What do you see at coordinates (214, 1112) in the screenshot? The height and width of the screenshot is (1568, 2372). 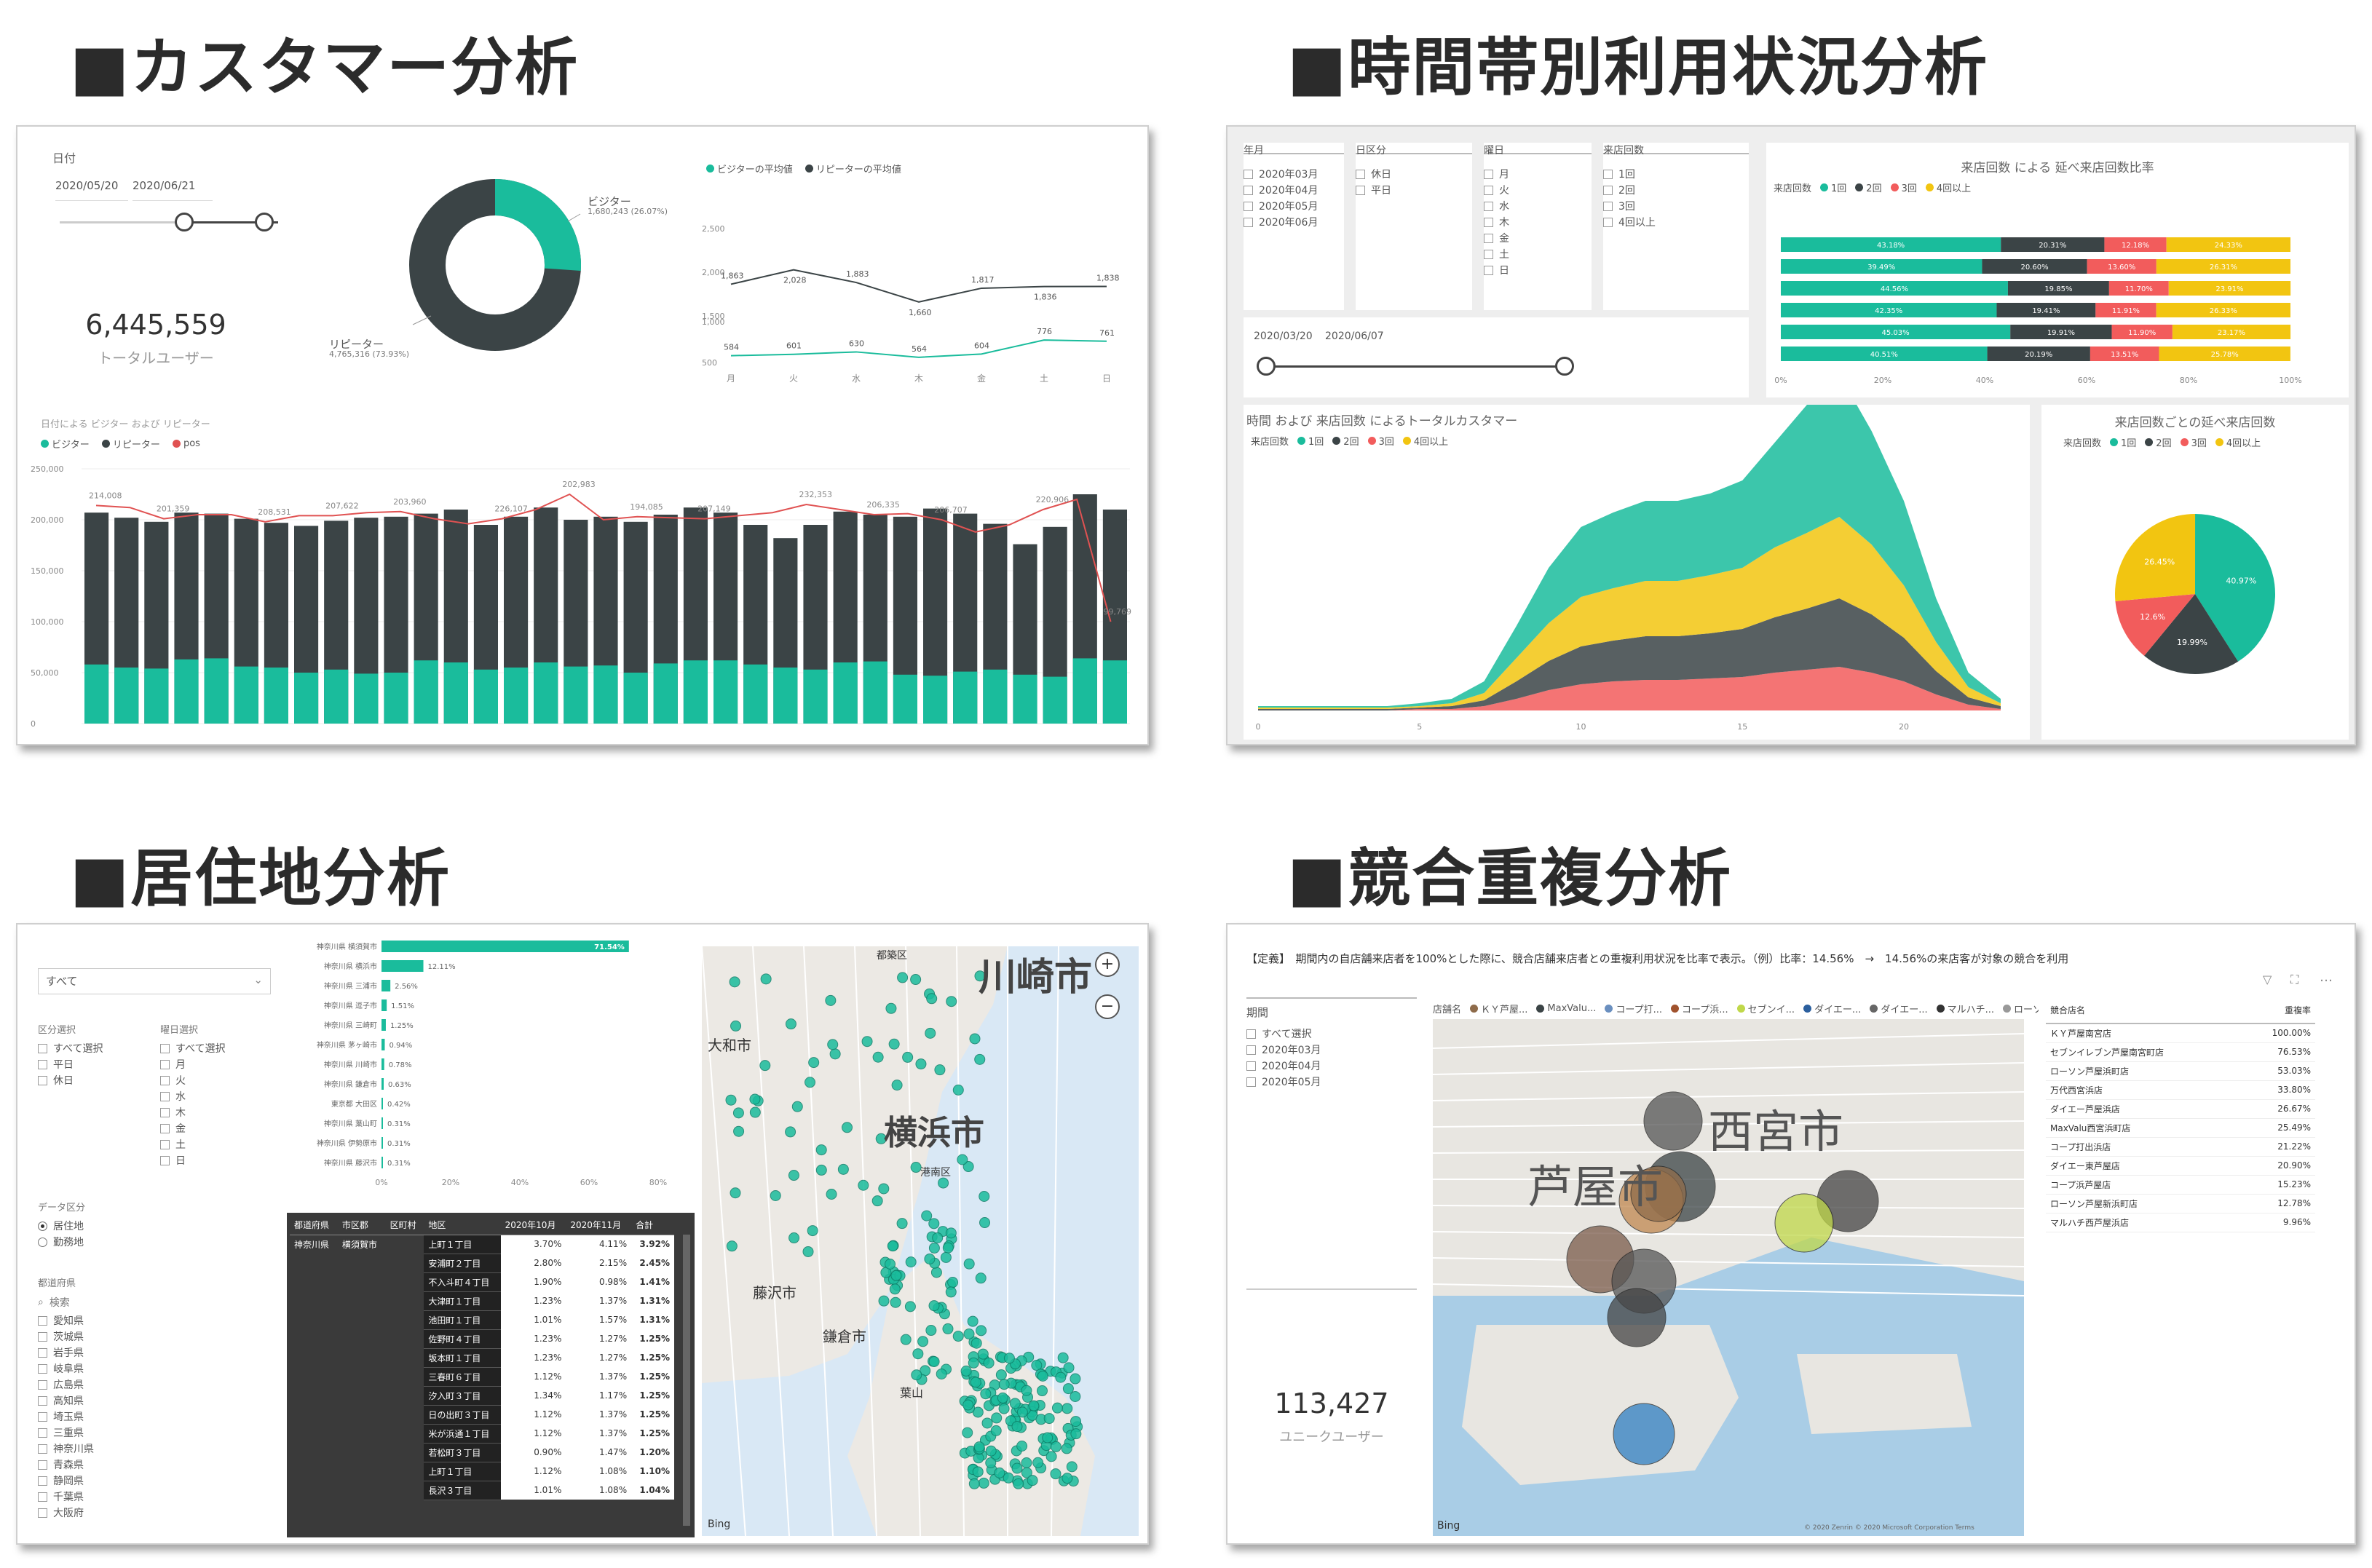 I see `dayofweek-item: 木` at bounding box center [214, 1112].